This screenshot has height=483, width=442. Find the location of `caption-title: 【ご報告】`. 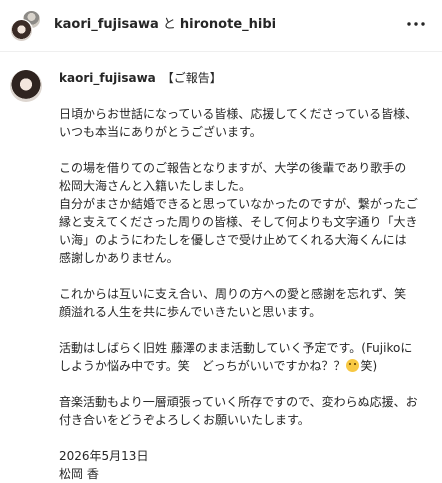

caption-title: 【ご報告】 is located at coordinates (191, 78).